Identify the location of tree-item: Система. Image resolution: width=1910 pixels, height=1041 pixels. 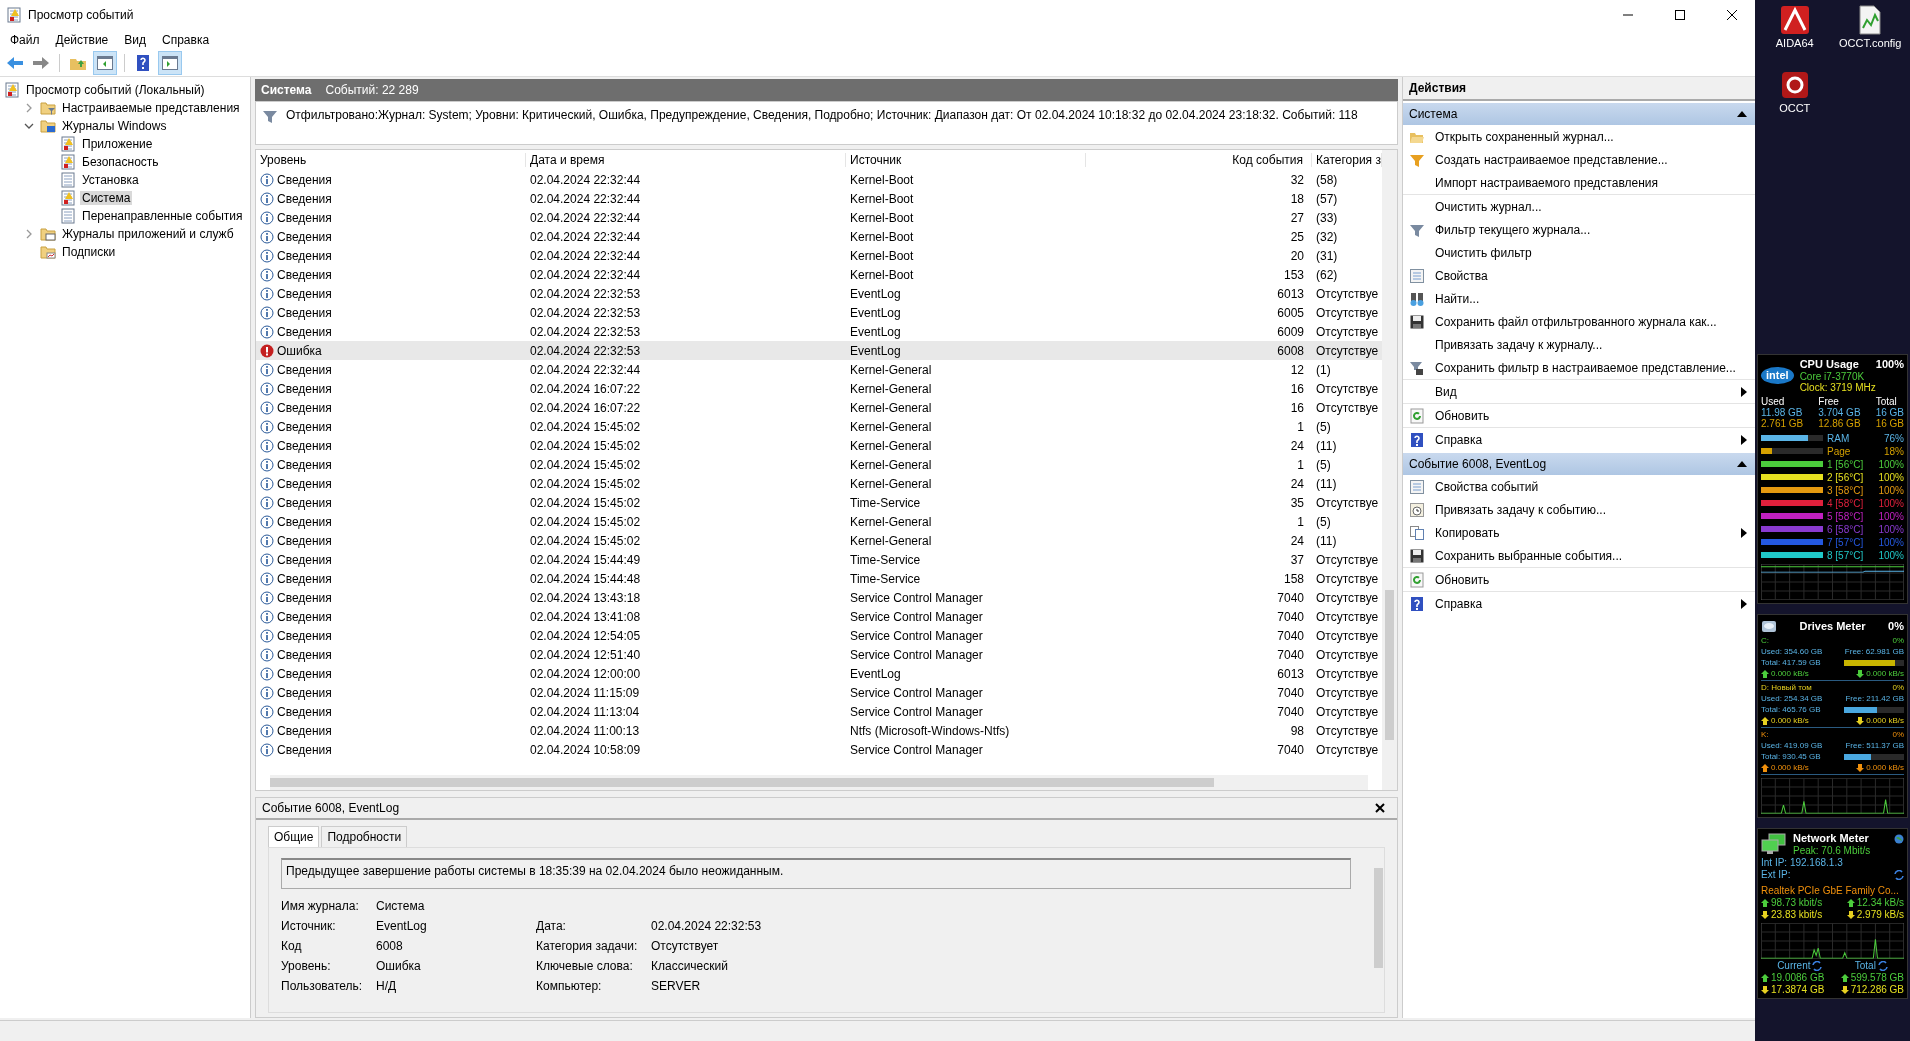
(106, 198).